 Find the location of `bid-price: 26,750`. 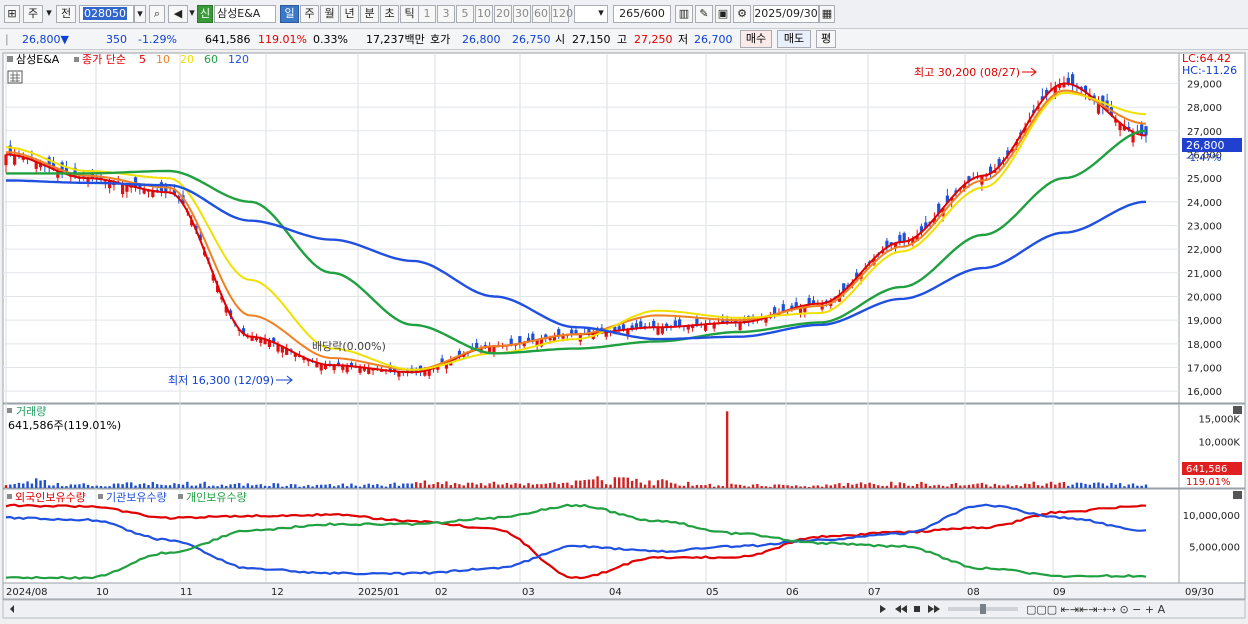

bid-price: 26,750 is located at coordinates (531, 39).